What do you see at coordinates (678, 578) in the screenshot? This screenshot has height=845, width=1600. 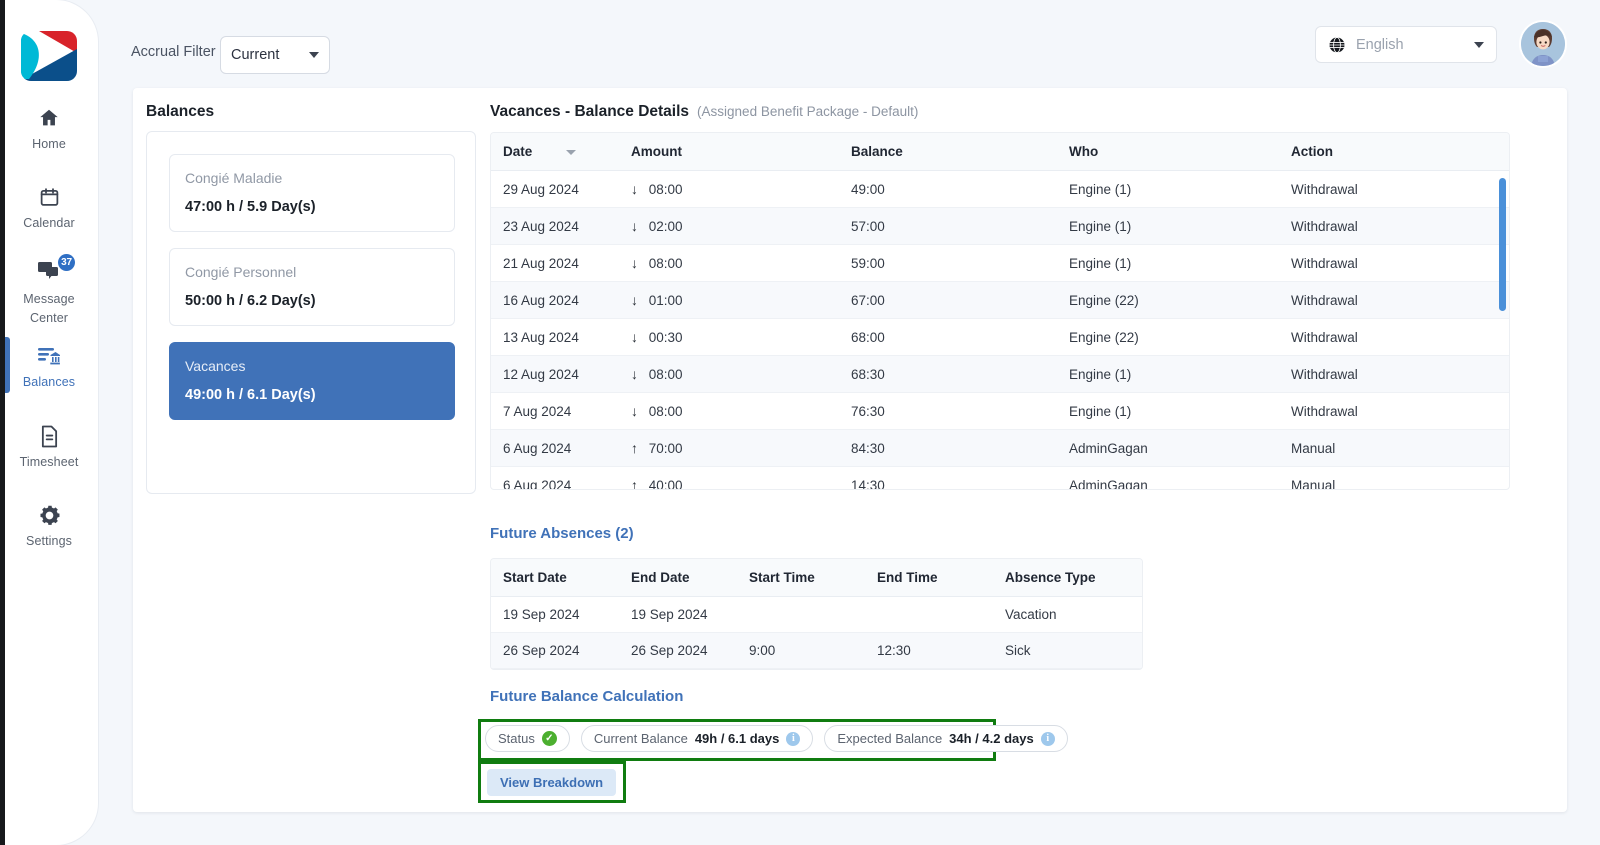 I see `column-header-end-date: End Date` at bounding box center [678, 578].